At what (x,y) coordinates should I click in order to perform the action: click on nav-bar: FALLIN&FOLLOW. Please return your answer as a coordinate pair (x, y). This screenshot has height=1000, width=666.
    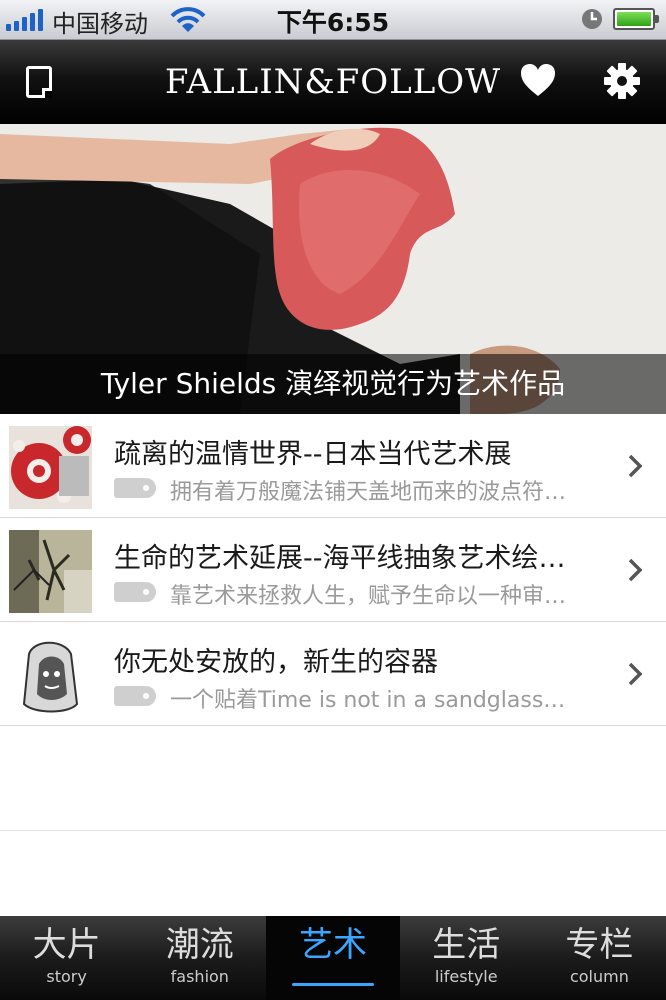
    Looking at the image, I should click on (333, 82).